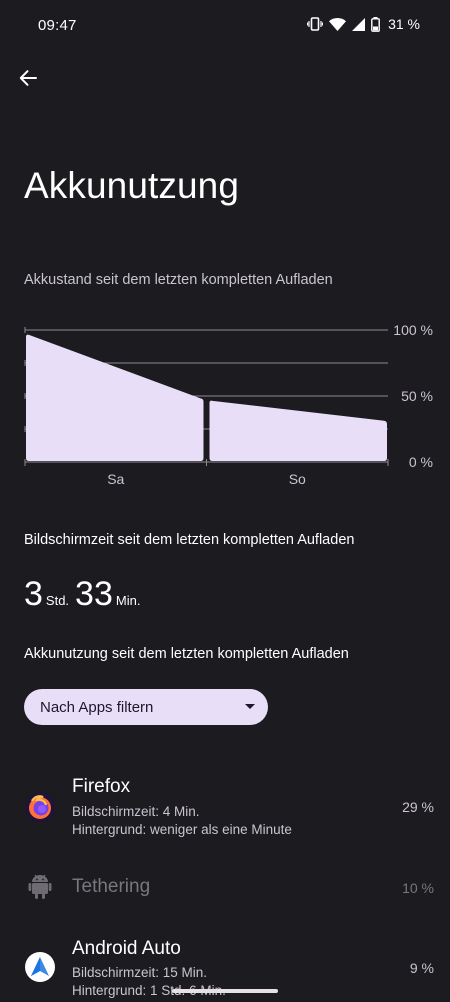  I want to click on vibrate-icon, so click(315, 24).